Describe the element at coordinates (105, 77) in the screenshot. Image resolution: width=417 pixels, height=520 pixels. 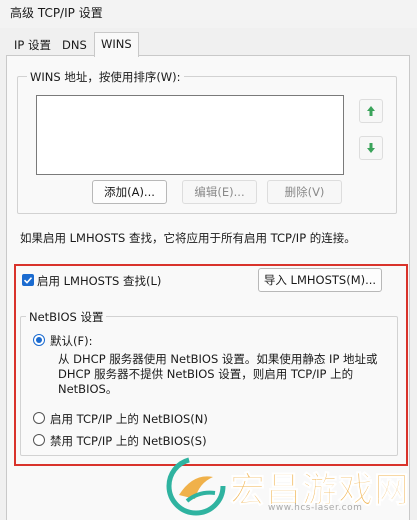
I see `wins-address-label: WINS 地址，按使用排序(W):` at that location.